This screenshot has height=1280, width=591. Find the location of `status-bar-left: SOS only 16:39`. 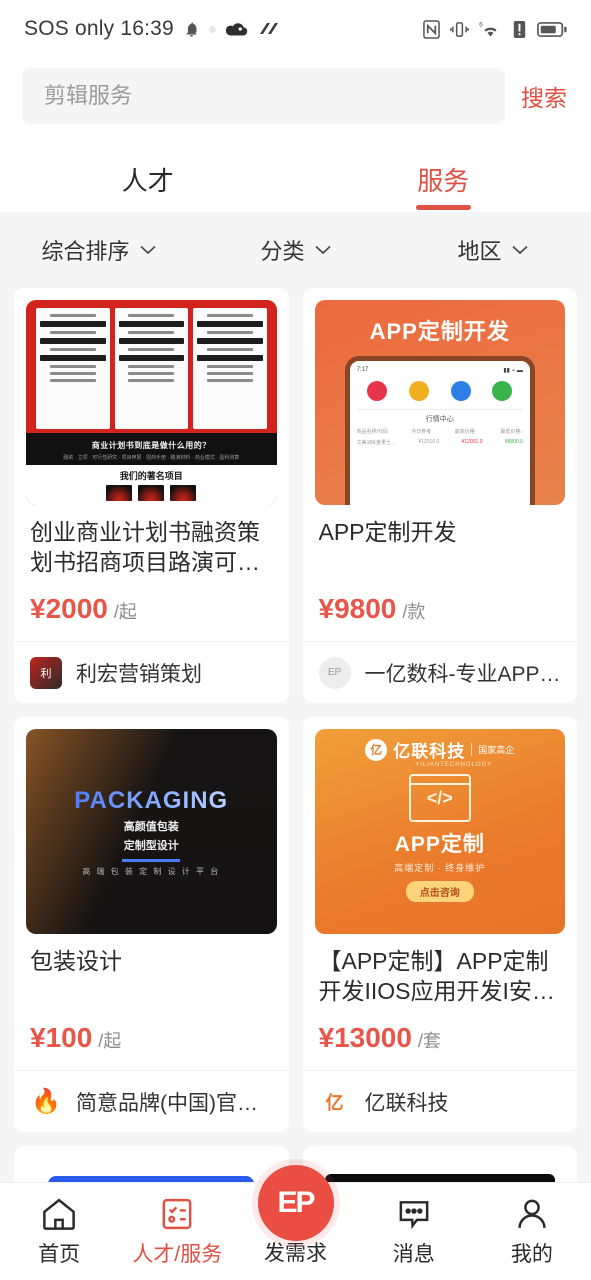

status-bar-left: SOS only 16:39 is located at coordinates (152, 29).